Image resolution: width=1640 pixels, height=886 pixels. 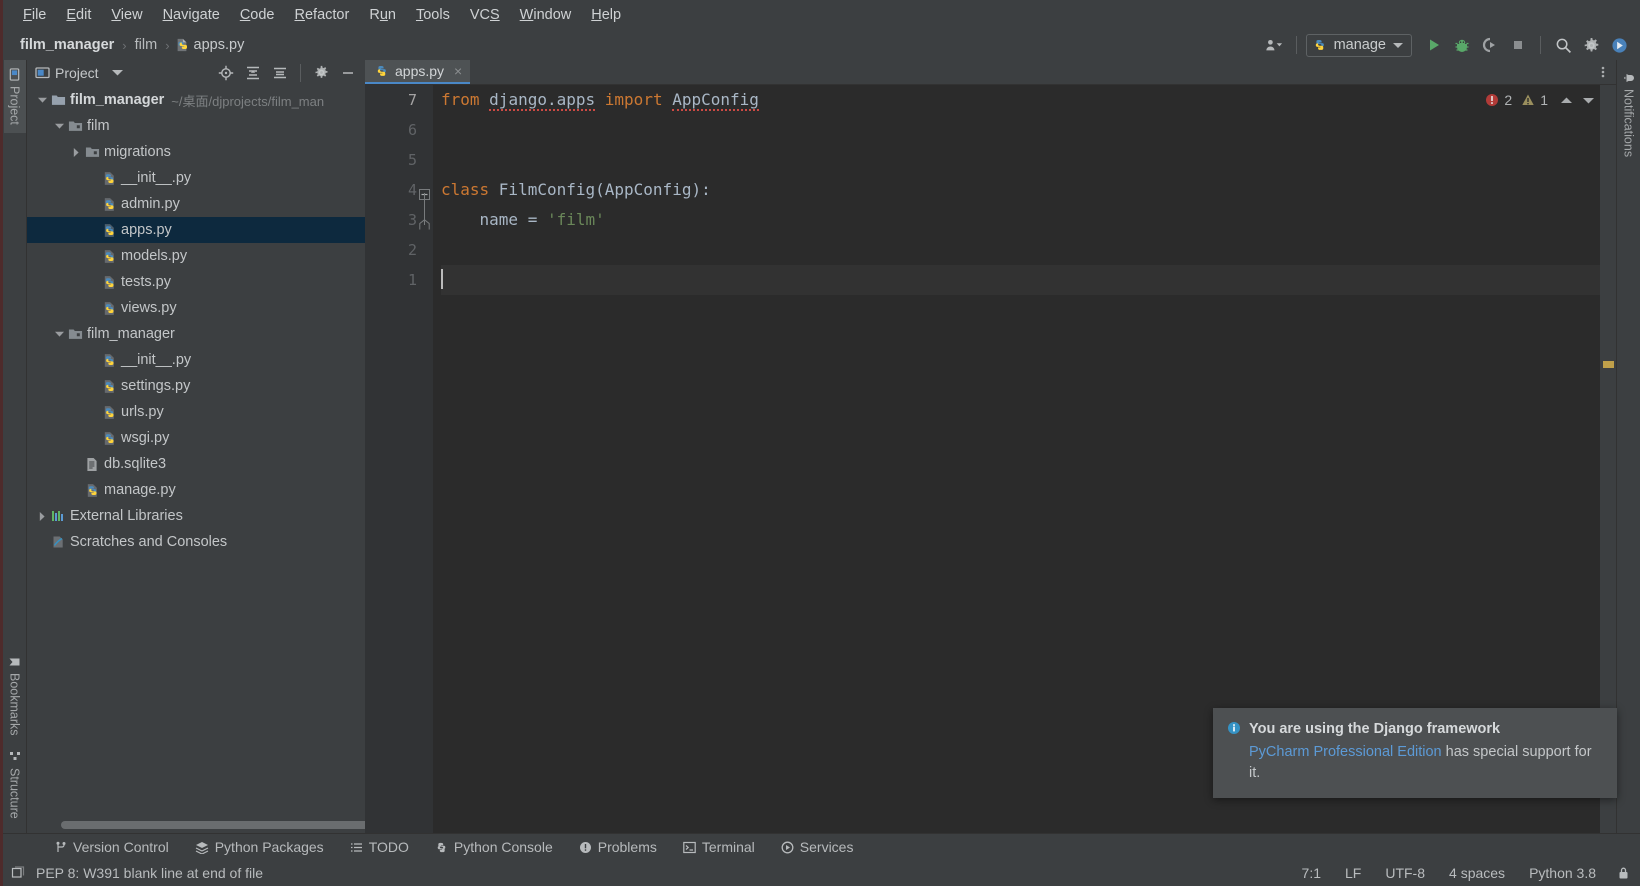 What do you see at coordinates (18, 873) in the screenshot?
I see `inspection-icon` at bounding box center [18, 873].